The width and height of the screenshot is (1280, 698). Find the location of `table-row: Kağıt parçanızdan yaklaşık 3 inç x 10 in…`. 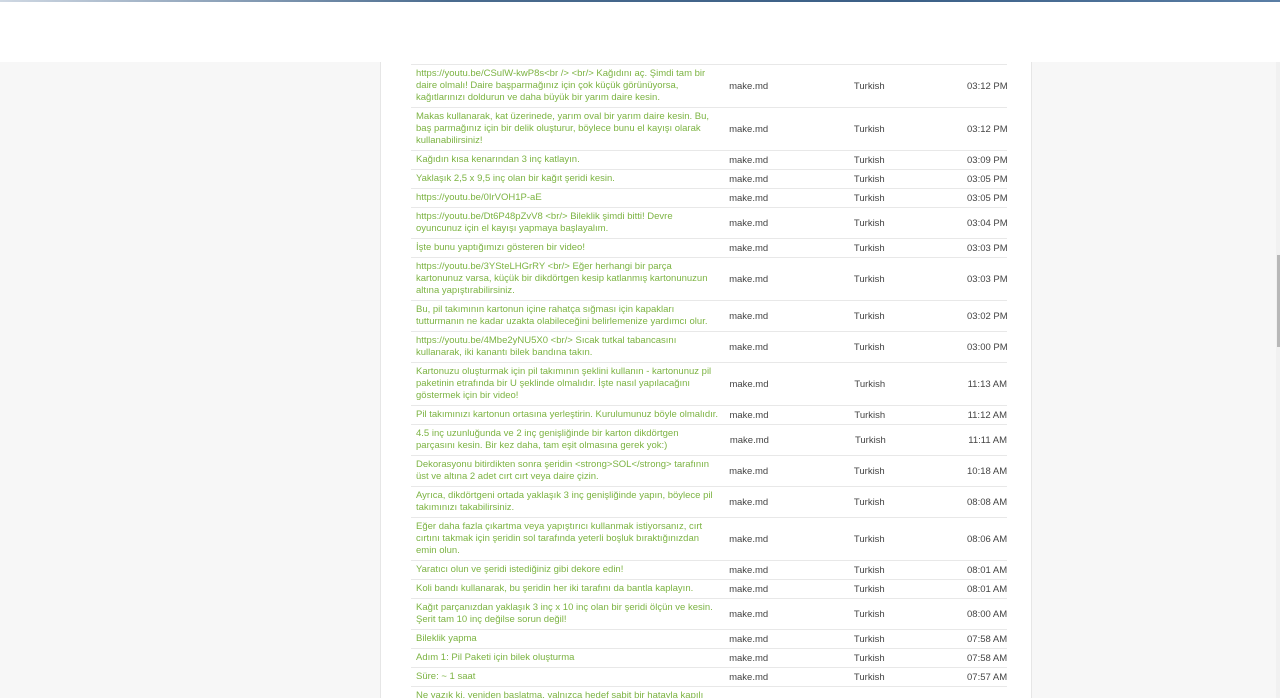

table-row: Kağıt parçanızdan yaklaşık 3 inç x 10 in… is located at coordinates (709, 614).